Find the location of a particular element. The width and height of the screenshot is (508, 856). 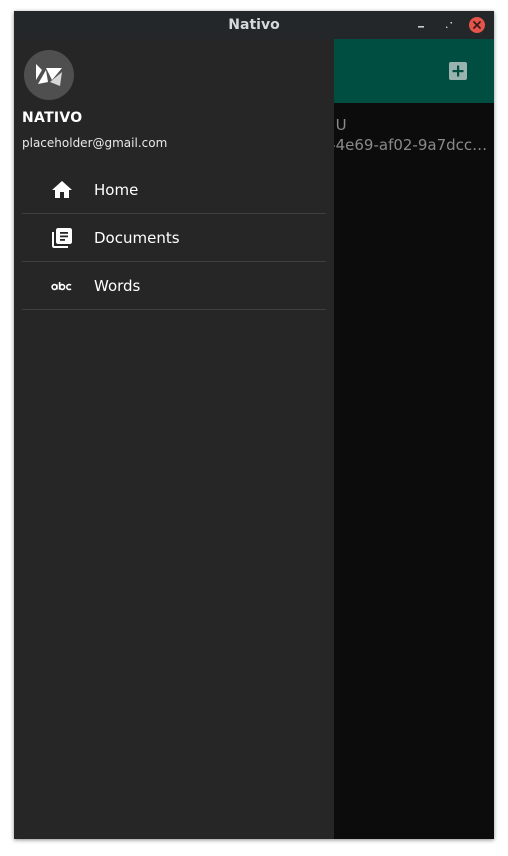

nav-item-documents: Documents is located at coordinates (174, 238).